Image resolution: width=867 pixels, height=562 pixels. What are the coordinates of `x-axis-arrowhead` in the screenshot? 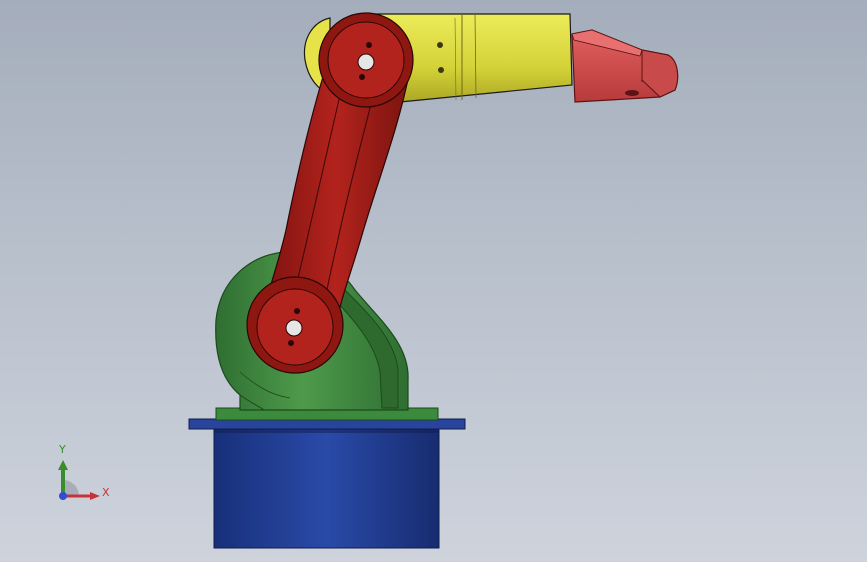 It's located at (95, 496).